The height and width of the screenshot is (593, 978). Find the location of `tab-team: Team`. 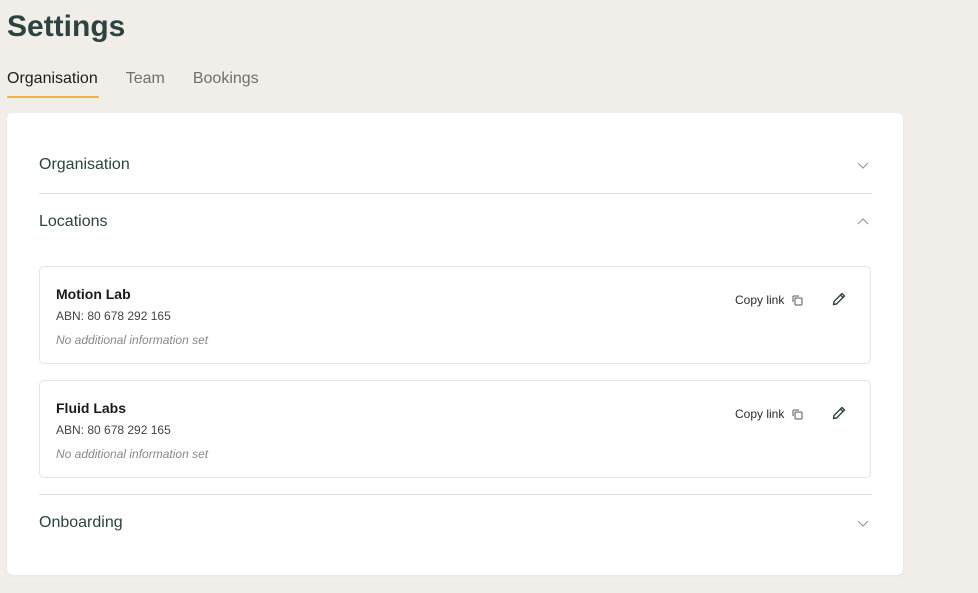

tab-team: Team is located at coordinates (145, 83).